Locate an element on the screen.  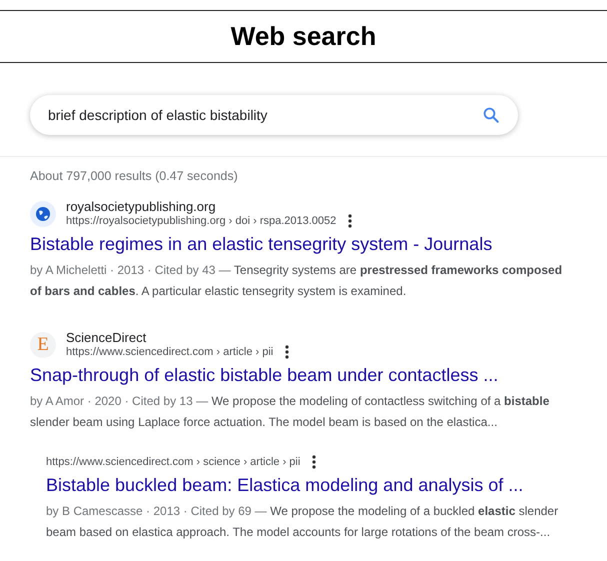
site-name: royalsocietypublishing.org is located at coordinates (209, 206).